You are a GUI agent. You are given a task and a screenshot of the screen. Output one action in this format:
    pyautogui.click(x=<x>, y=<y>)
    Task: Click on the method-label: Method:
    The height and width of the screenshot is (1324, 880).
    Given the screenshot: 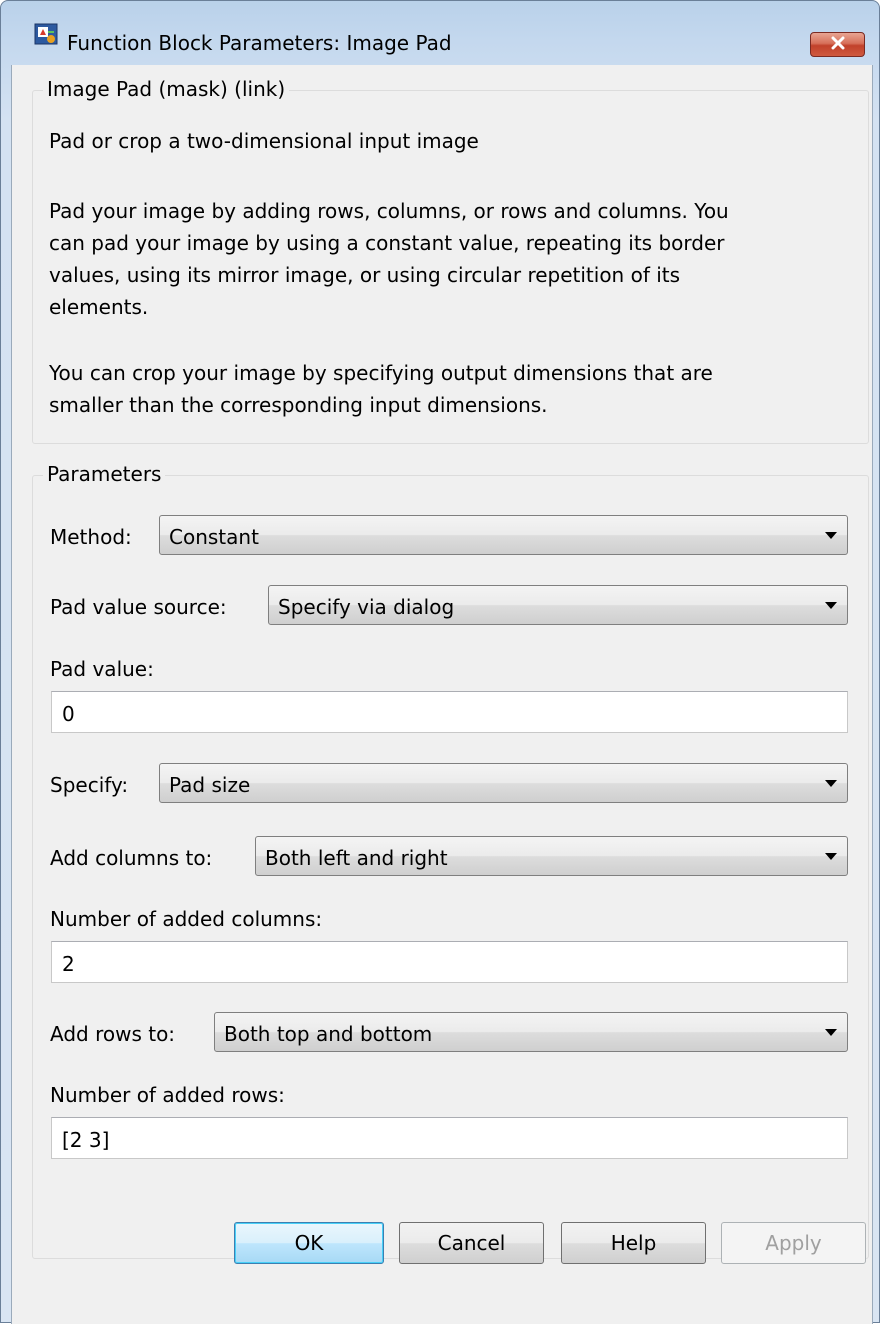 What is the action you would take?
    pyautogui.click(x=91, y=537)
    